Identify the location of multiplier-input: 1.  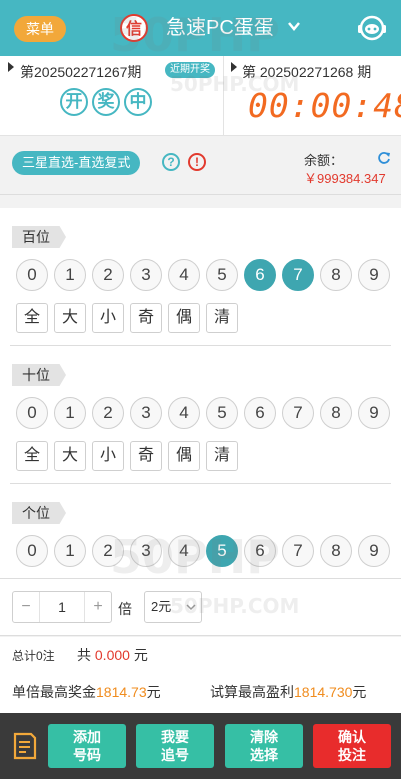
(62, 607).